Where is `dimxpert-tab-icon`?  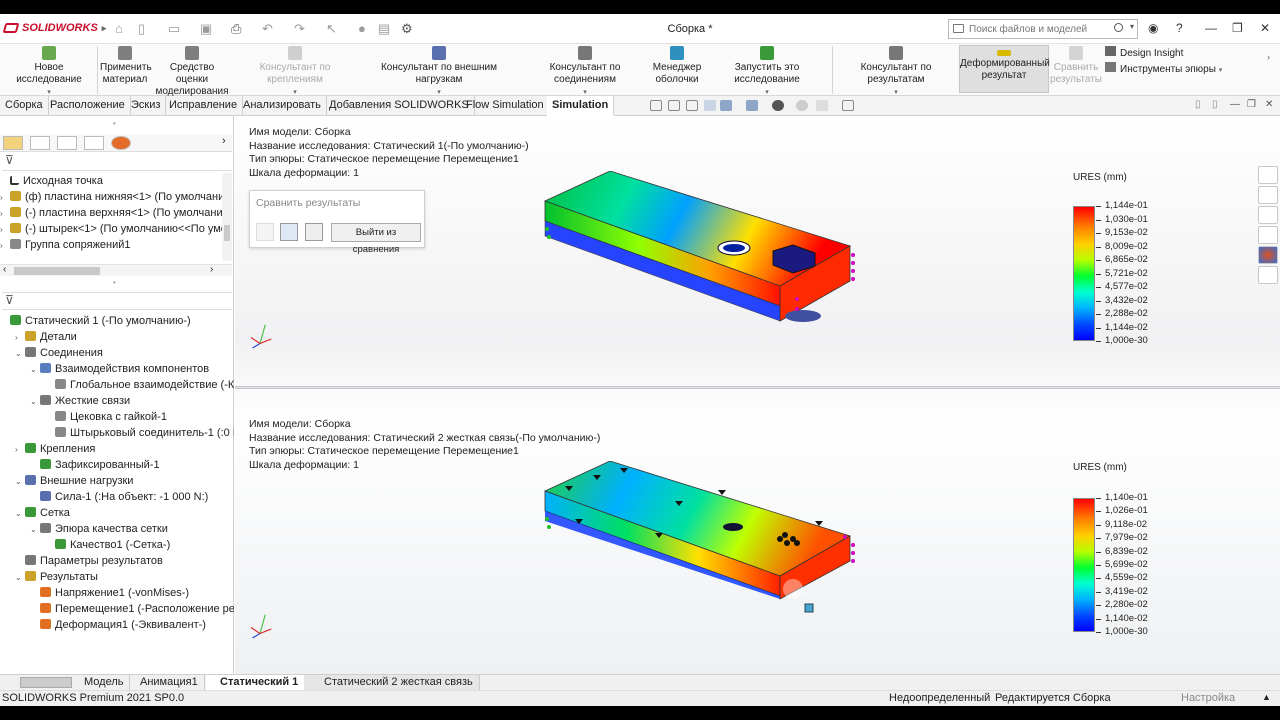 dimxpert-tab-icon is located at coordinates (94, 143).